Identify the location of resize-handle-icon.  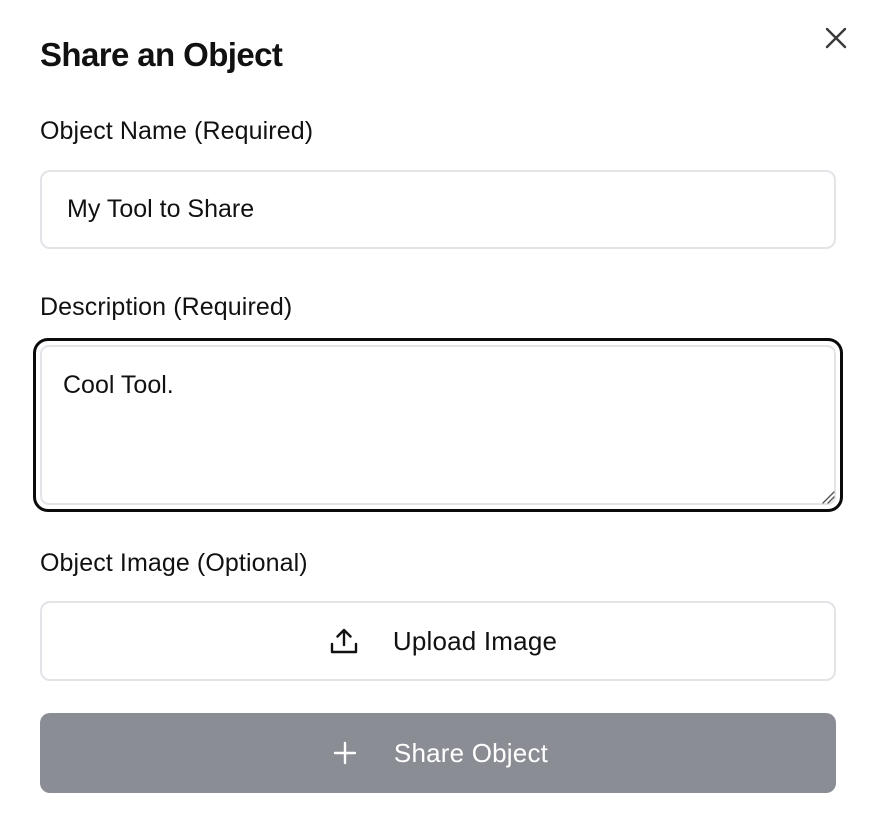
(827, 496).